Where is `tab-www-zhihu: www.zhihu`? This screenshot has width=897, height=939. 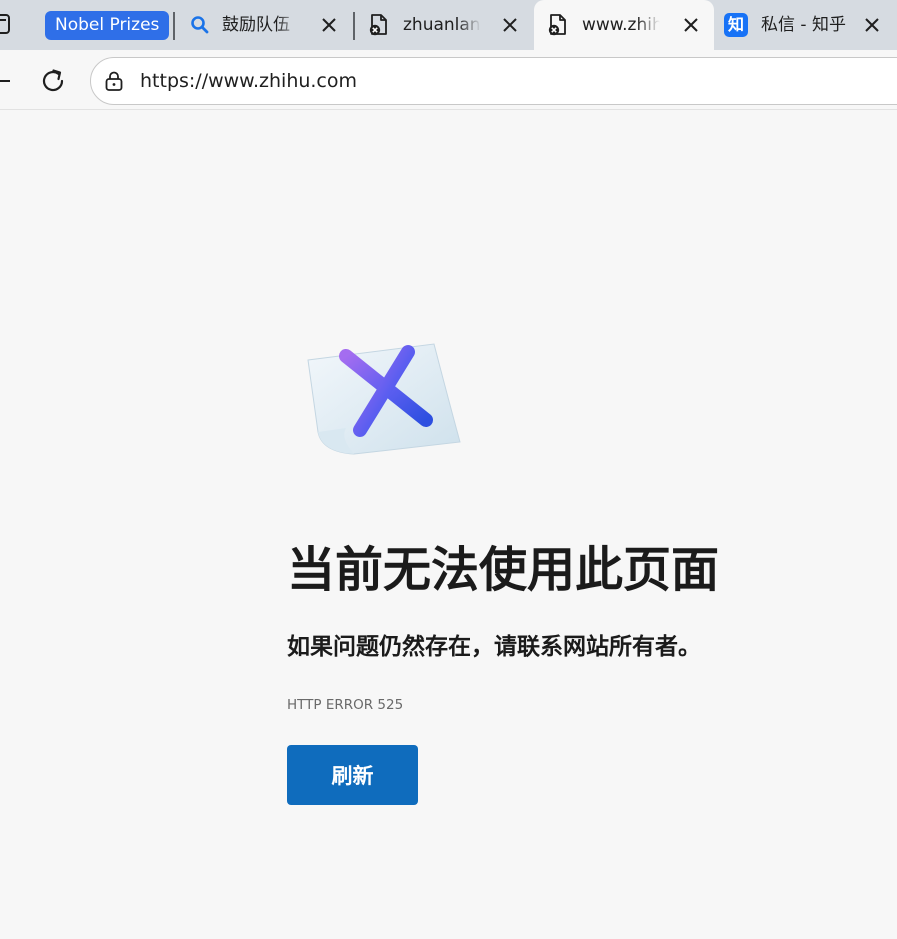 tab-www-zhihu: www.zhihu is located at coordinates (624, 25).